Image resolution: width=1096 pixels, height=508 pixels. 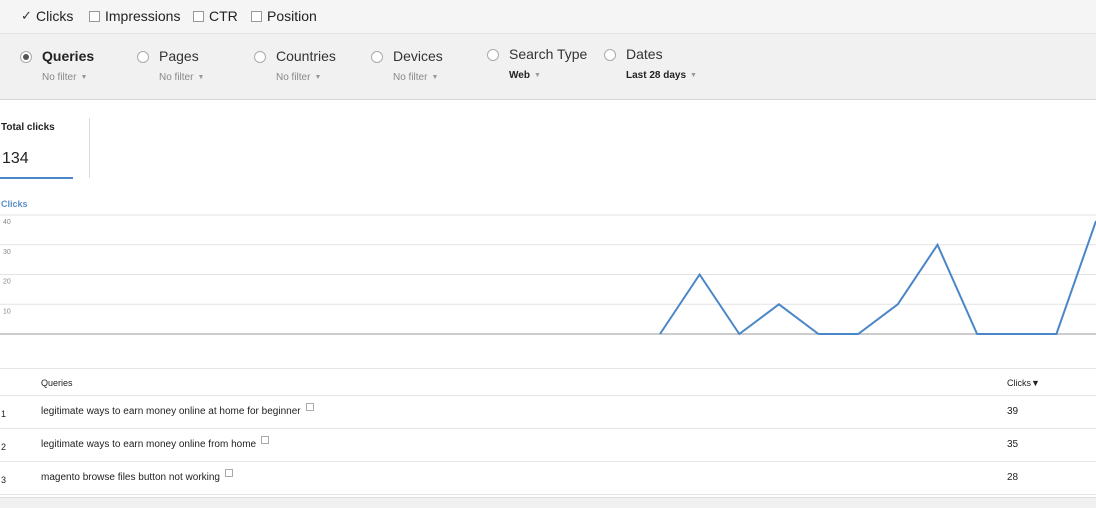 What do you see at coordinates (4, 480) in the screenshot?
I see `row-index: 3` at bounding box center [4, 480].